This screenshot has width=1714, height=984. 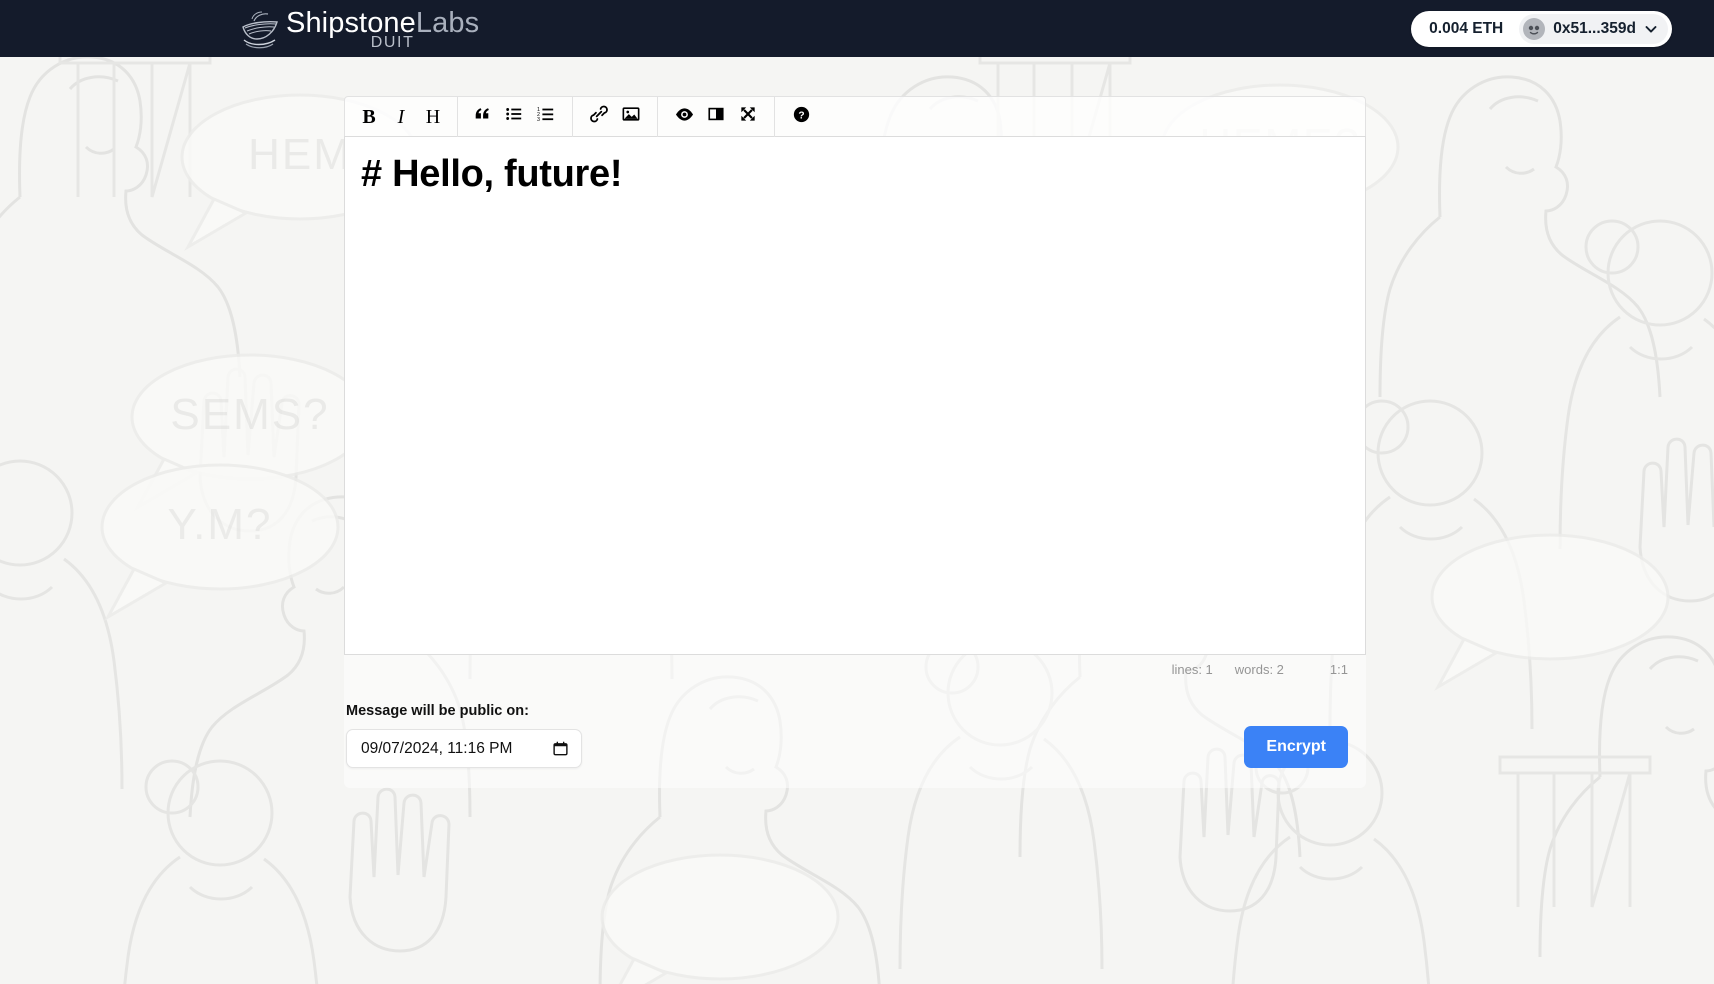 I want to click on ordered-list-icon: 1 2 3, so click(x=546, y=116).